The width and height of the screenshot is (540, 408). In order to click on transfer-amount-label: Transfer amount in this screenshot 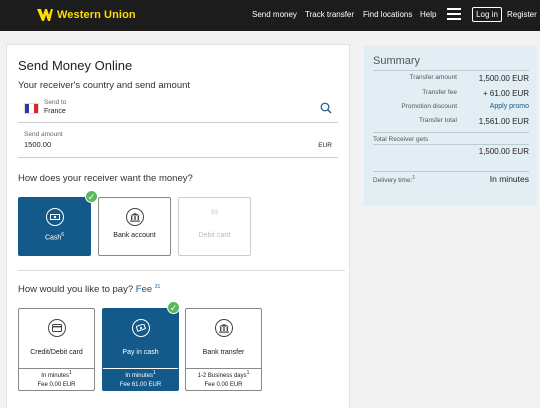, I will do `click(433, 77)`.